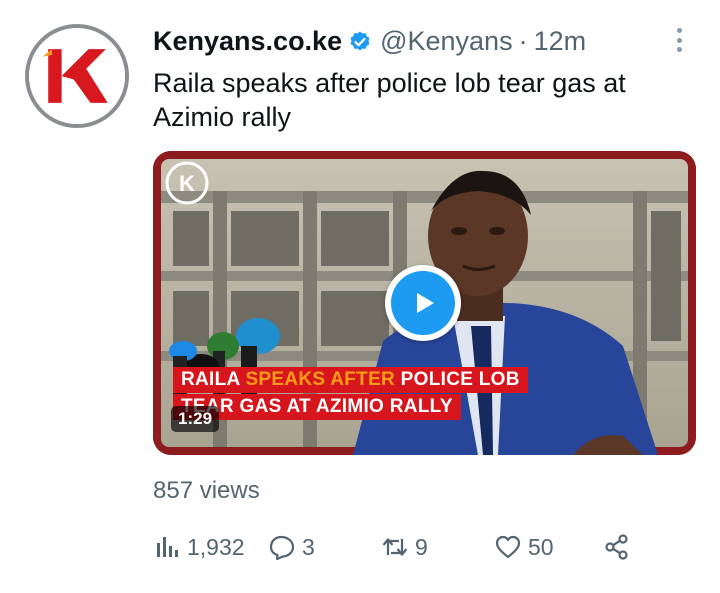 The height and width of the screenshot is (593, 720). I want to click on play-button, so click(423, 303).